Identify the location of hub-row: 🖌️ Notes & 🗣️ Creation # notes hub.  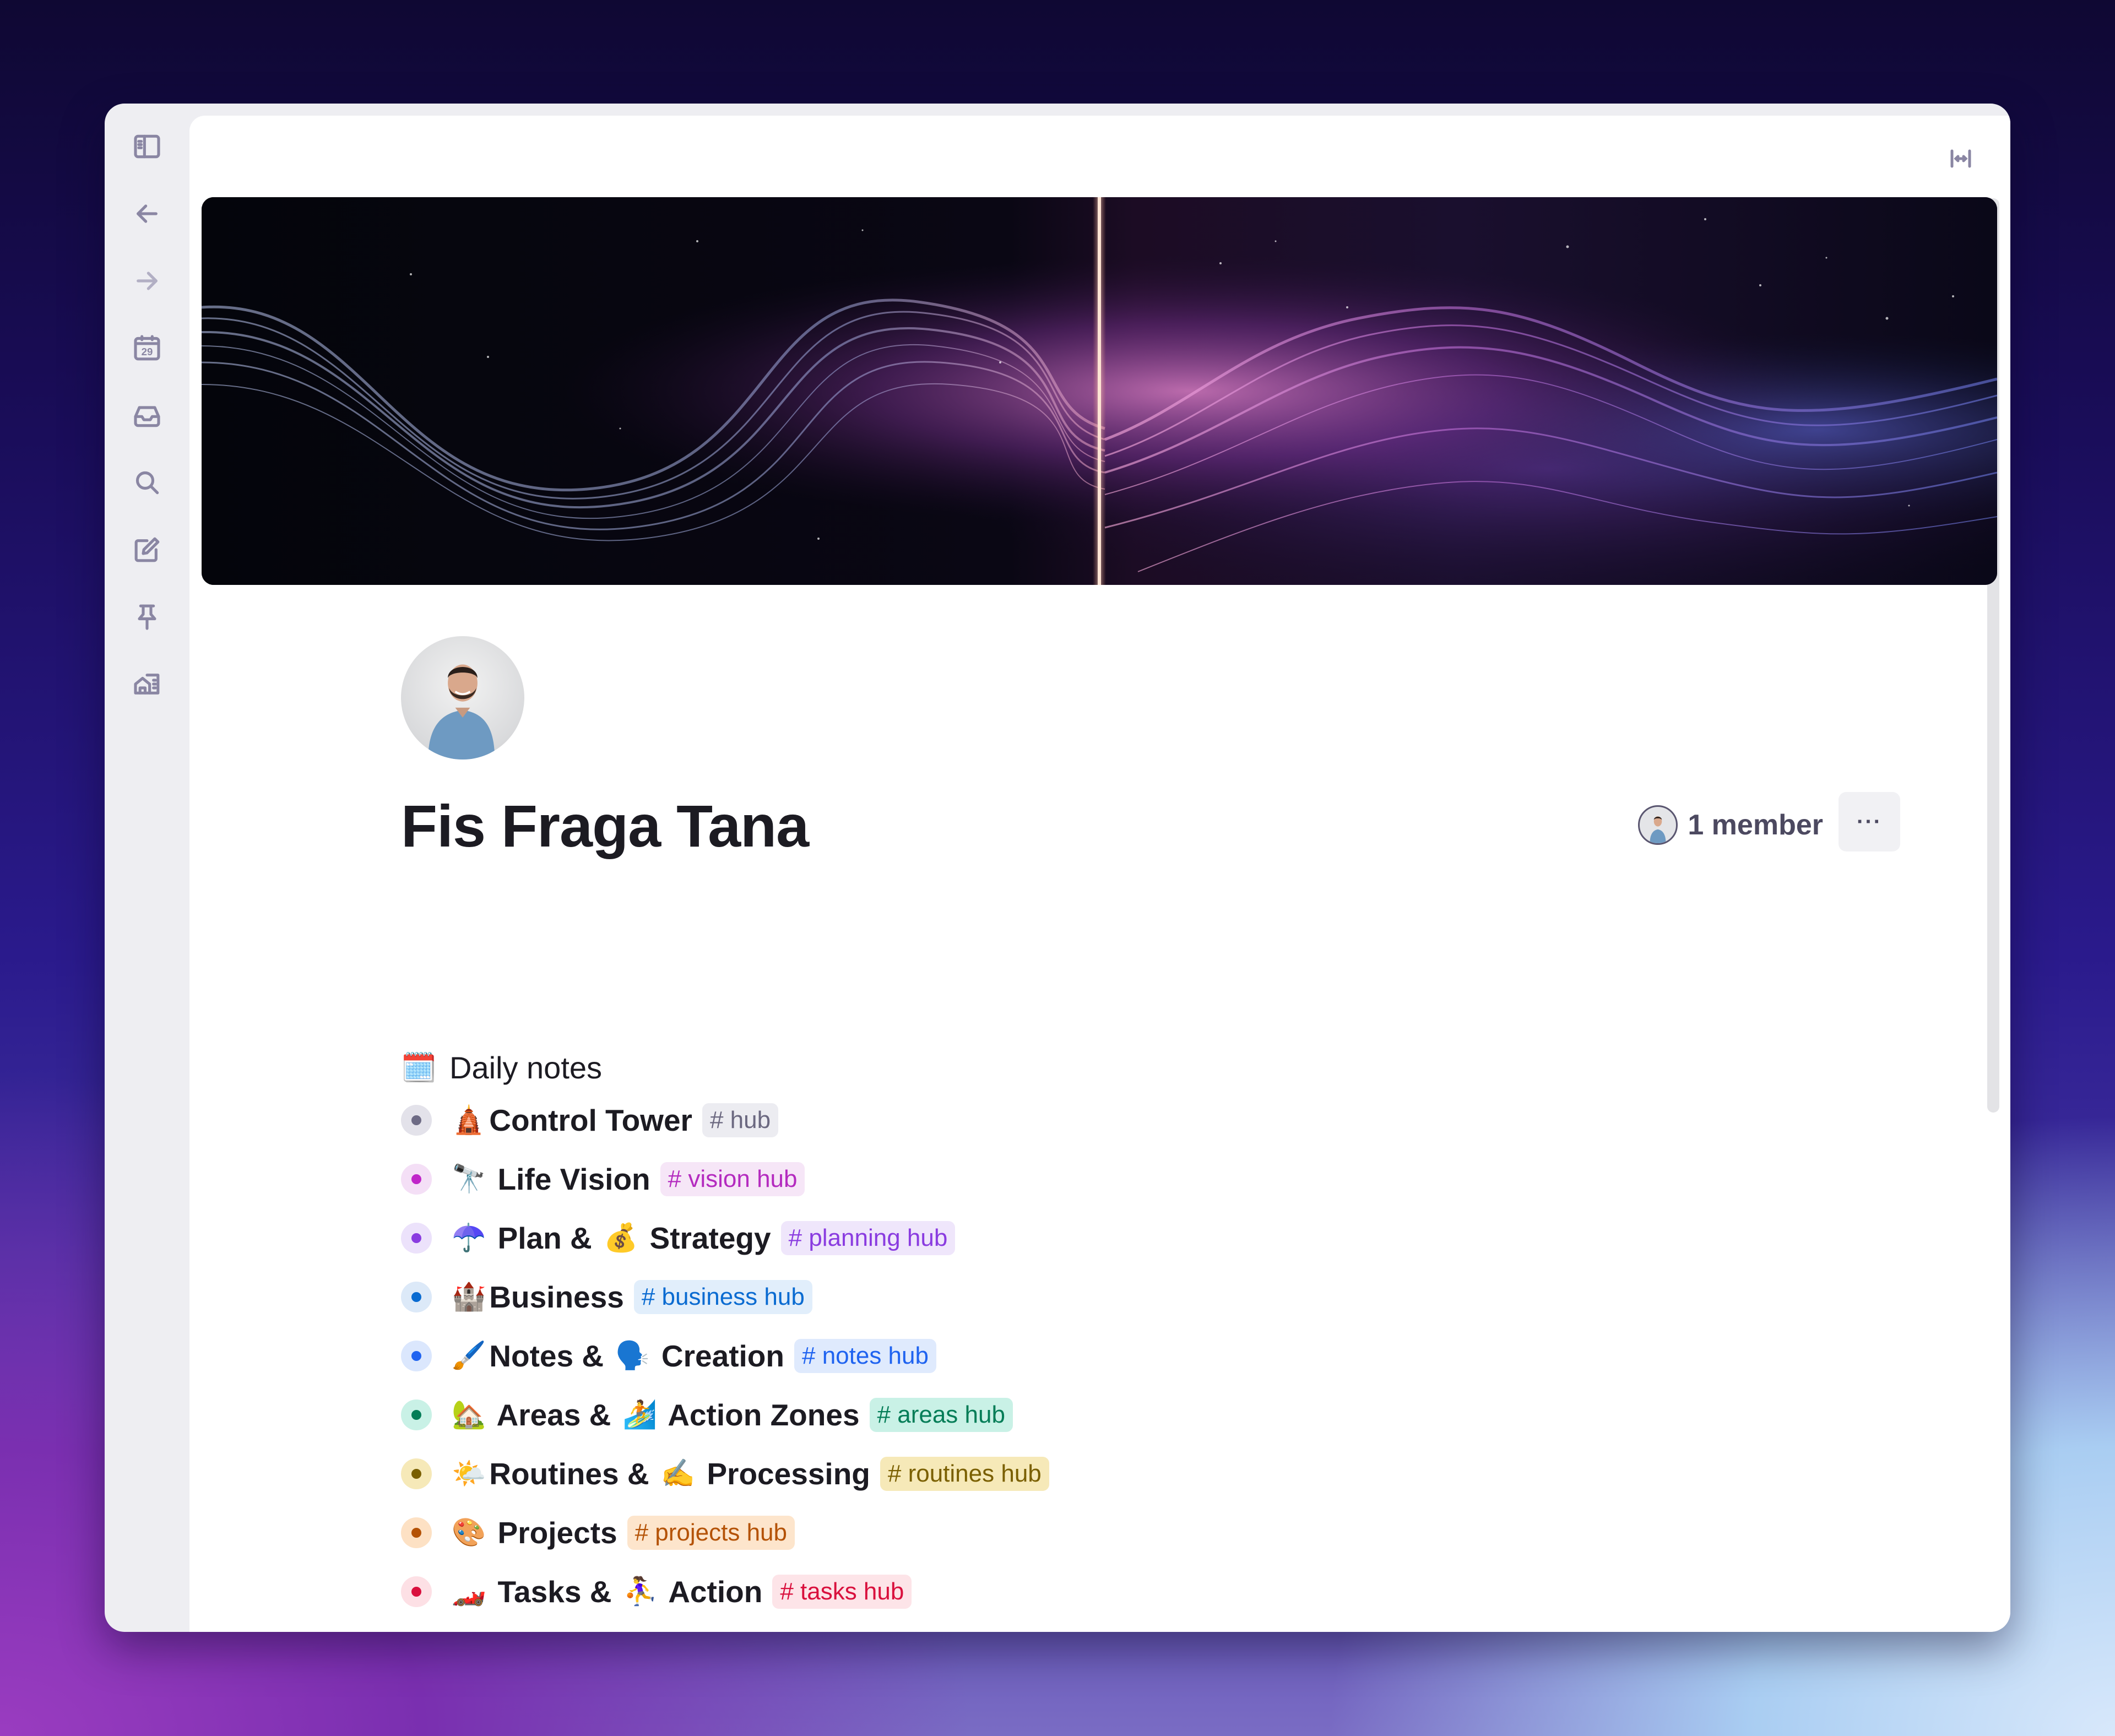
(725, 1355).